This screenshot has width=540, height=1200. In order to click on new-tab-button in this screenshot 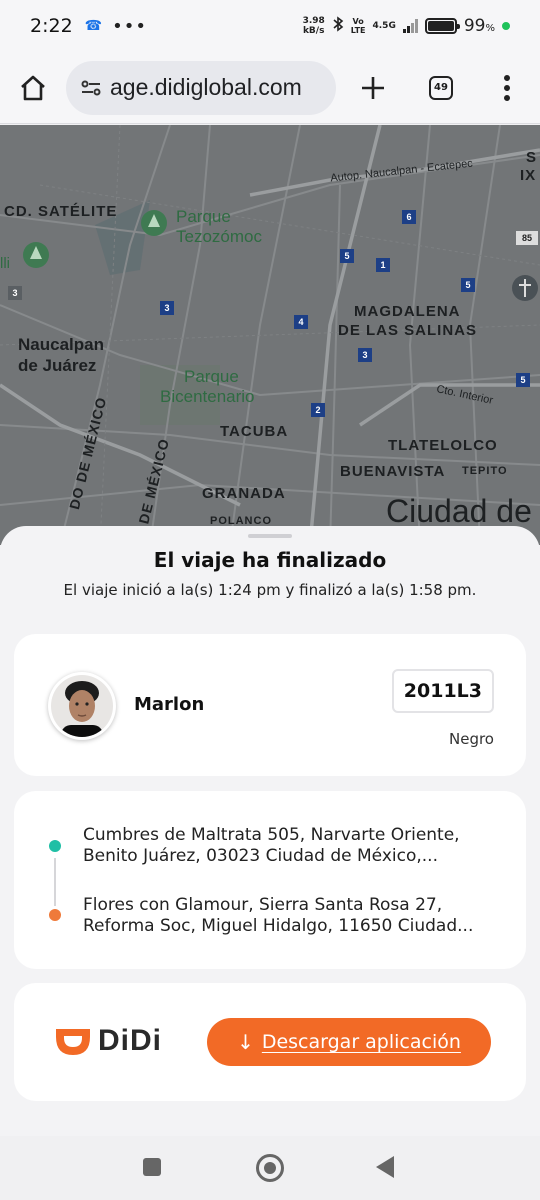, I will do `click(373, 88)`.